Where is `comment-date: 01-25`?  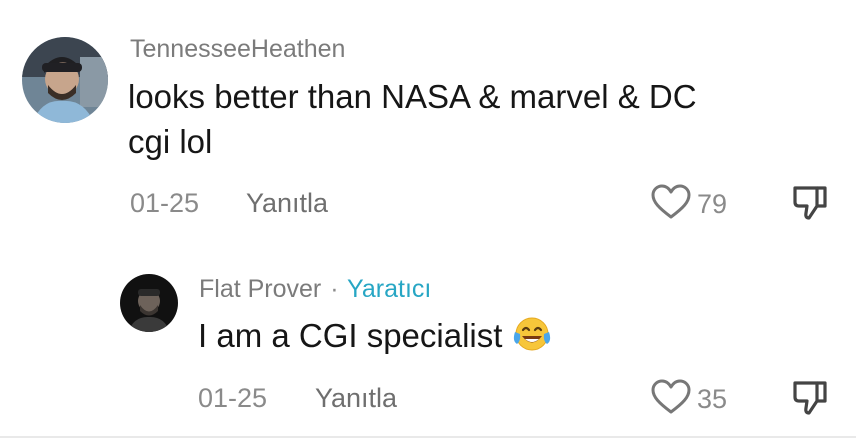 comment-date: 01-25 is located at coordinates (165, 203).